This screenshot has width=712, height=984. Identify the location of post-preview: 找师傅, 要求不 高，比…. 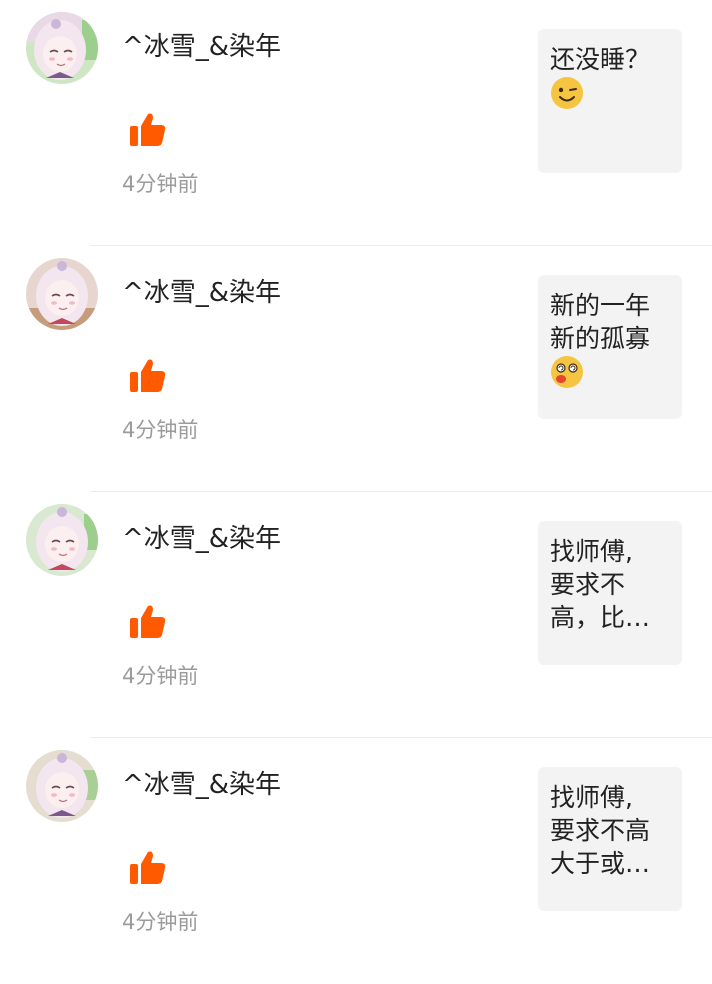
(610, 593).